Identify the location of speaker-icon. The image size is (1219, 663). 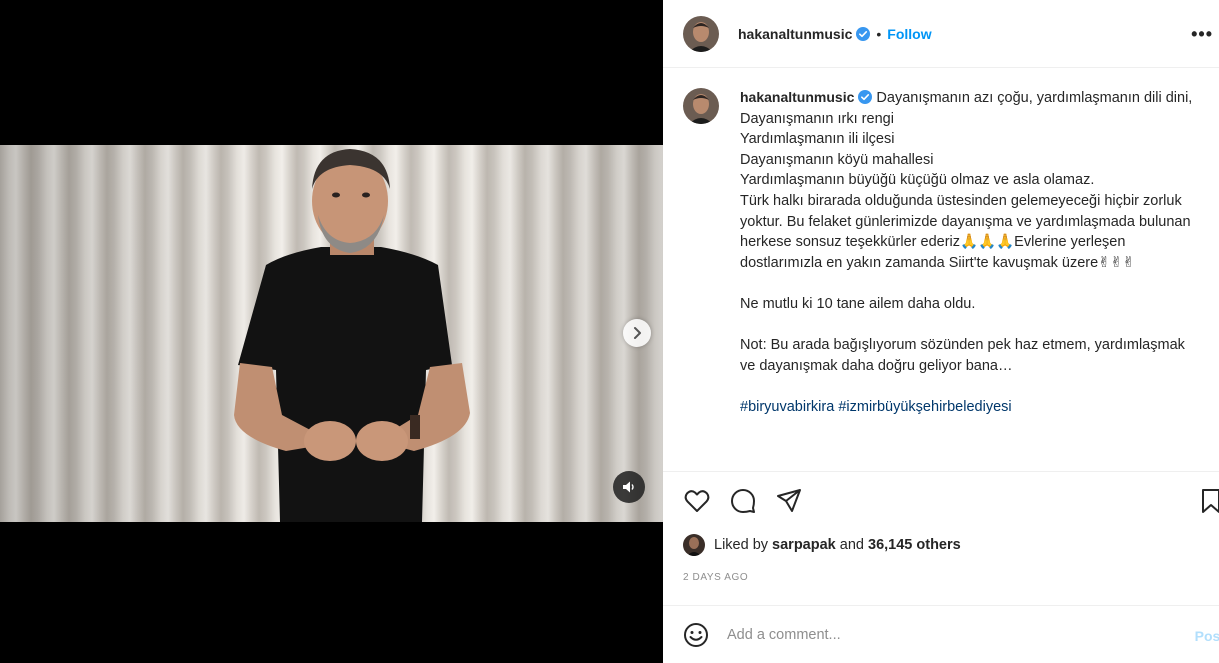
(628, 487).